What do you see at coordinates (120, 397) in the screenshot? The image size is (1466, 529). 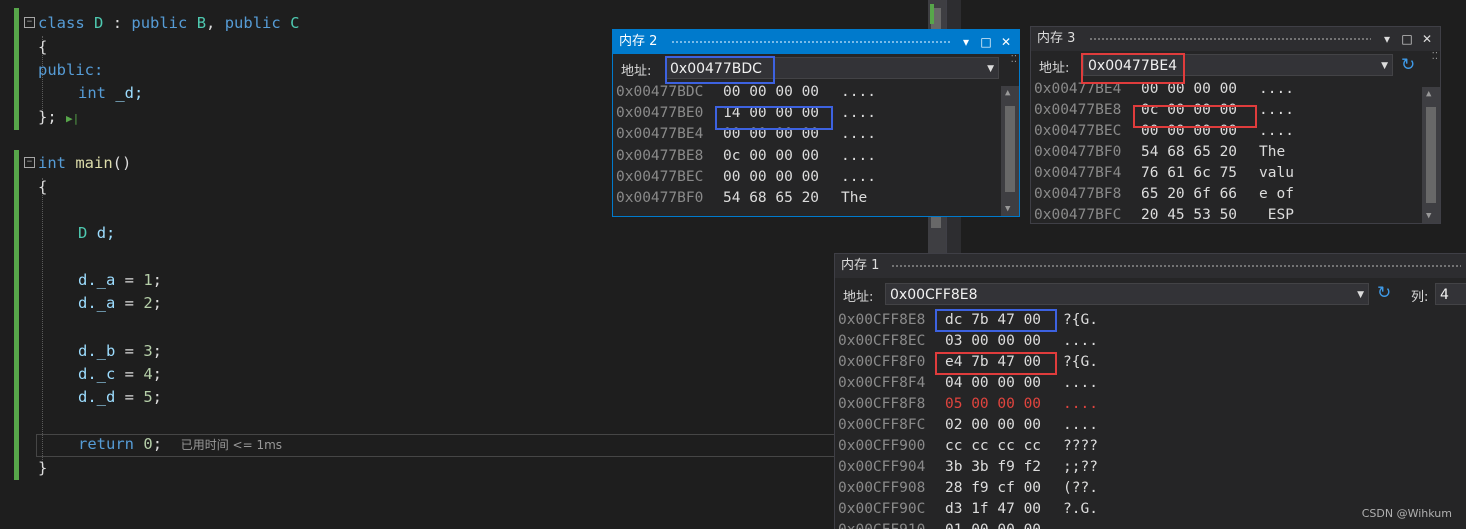 I see `code-line: d._d = 5;` at bounding box center [120, 397].